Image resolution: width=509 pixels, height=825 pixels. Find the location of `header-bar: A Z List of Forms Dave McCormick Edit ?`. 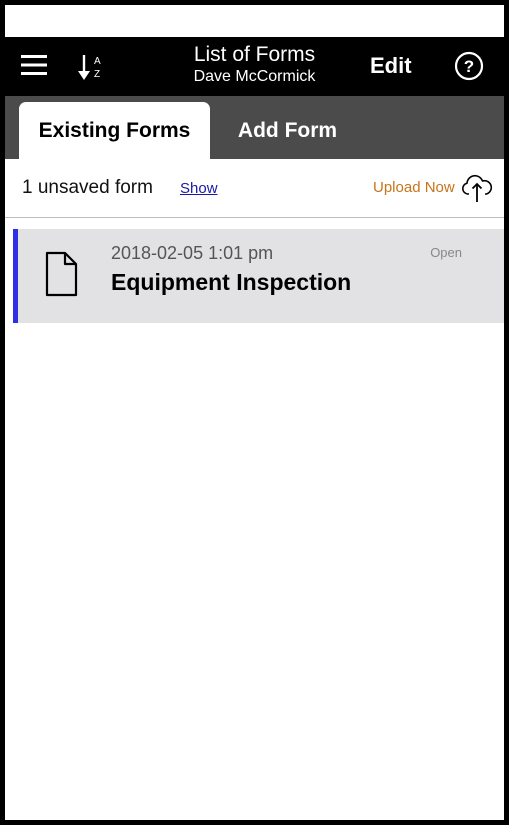

header-bar: A Z List of Forms Dave McCormick Edit ? is located at coordinates (254, 66).